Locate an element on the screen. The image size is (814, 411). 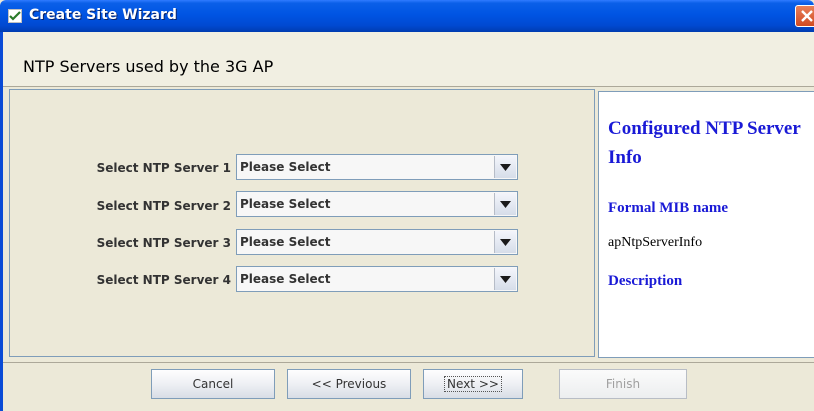
checkmark-shield-icon is located at coordinates (15, 16).